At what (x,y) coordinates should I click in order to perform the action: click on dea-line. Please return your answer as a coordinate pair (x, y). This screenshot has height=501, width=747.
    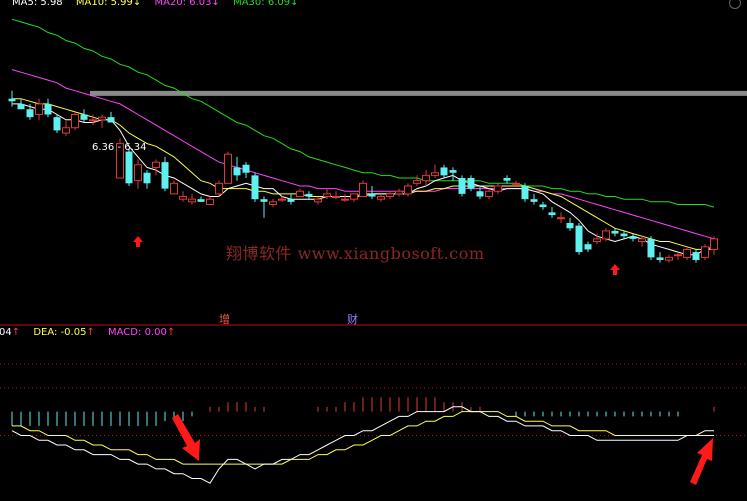
    Looking at the image, I should click on (363, 438).